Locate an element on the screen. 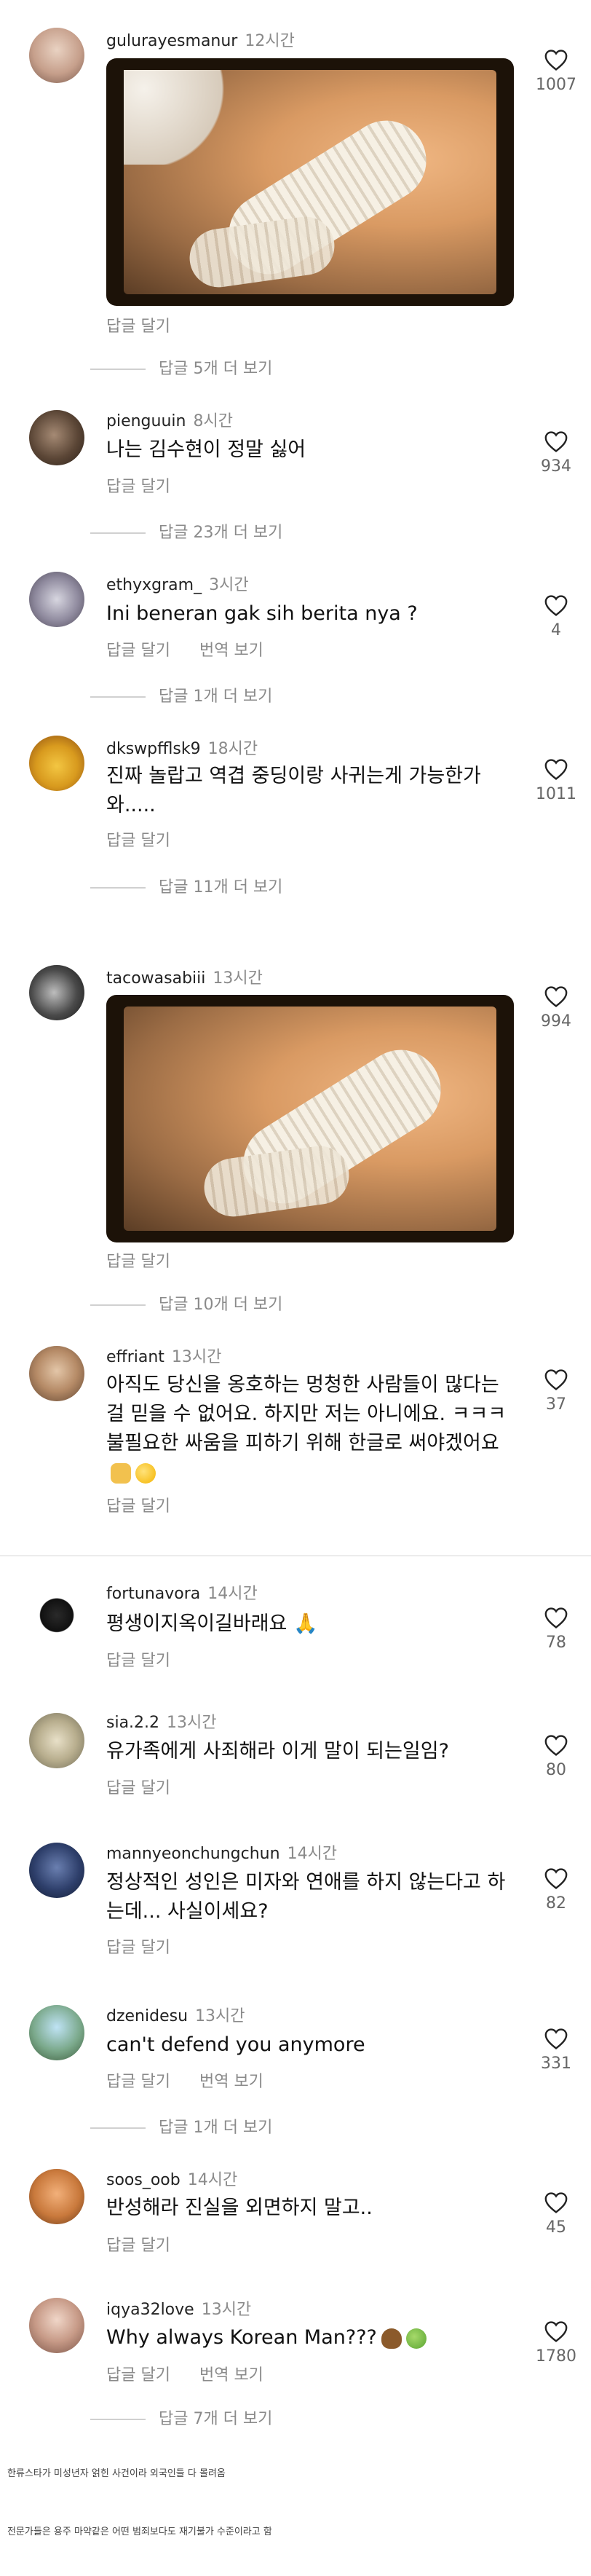 Image resolution: width=591 pixels, height=2576 pixels. like-button: 82 is located at coordinates (556, 1890).